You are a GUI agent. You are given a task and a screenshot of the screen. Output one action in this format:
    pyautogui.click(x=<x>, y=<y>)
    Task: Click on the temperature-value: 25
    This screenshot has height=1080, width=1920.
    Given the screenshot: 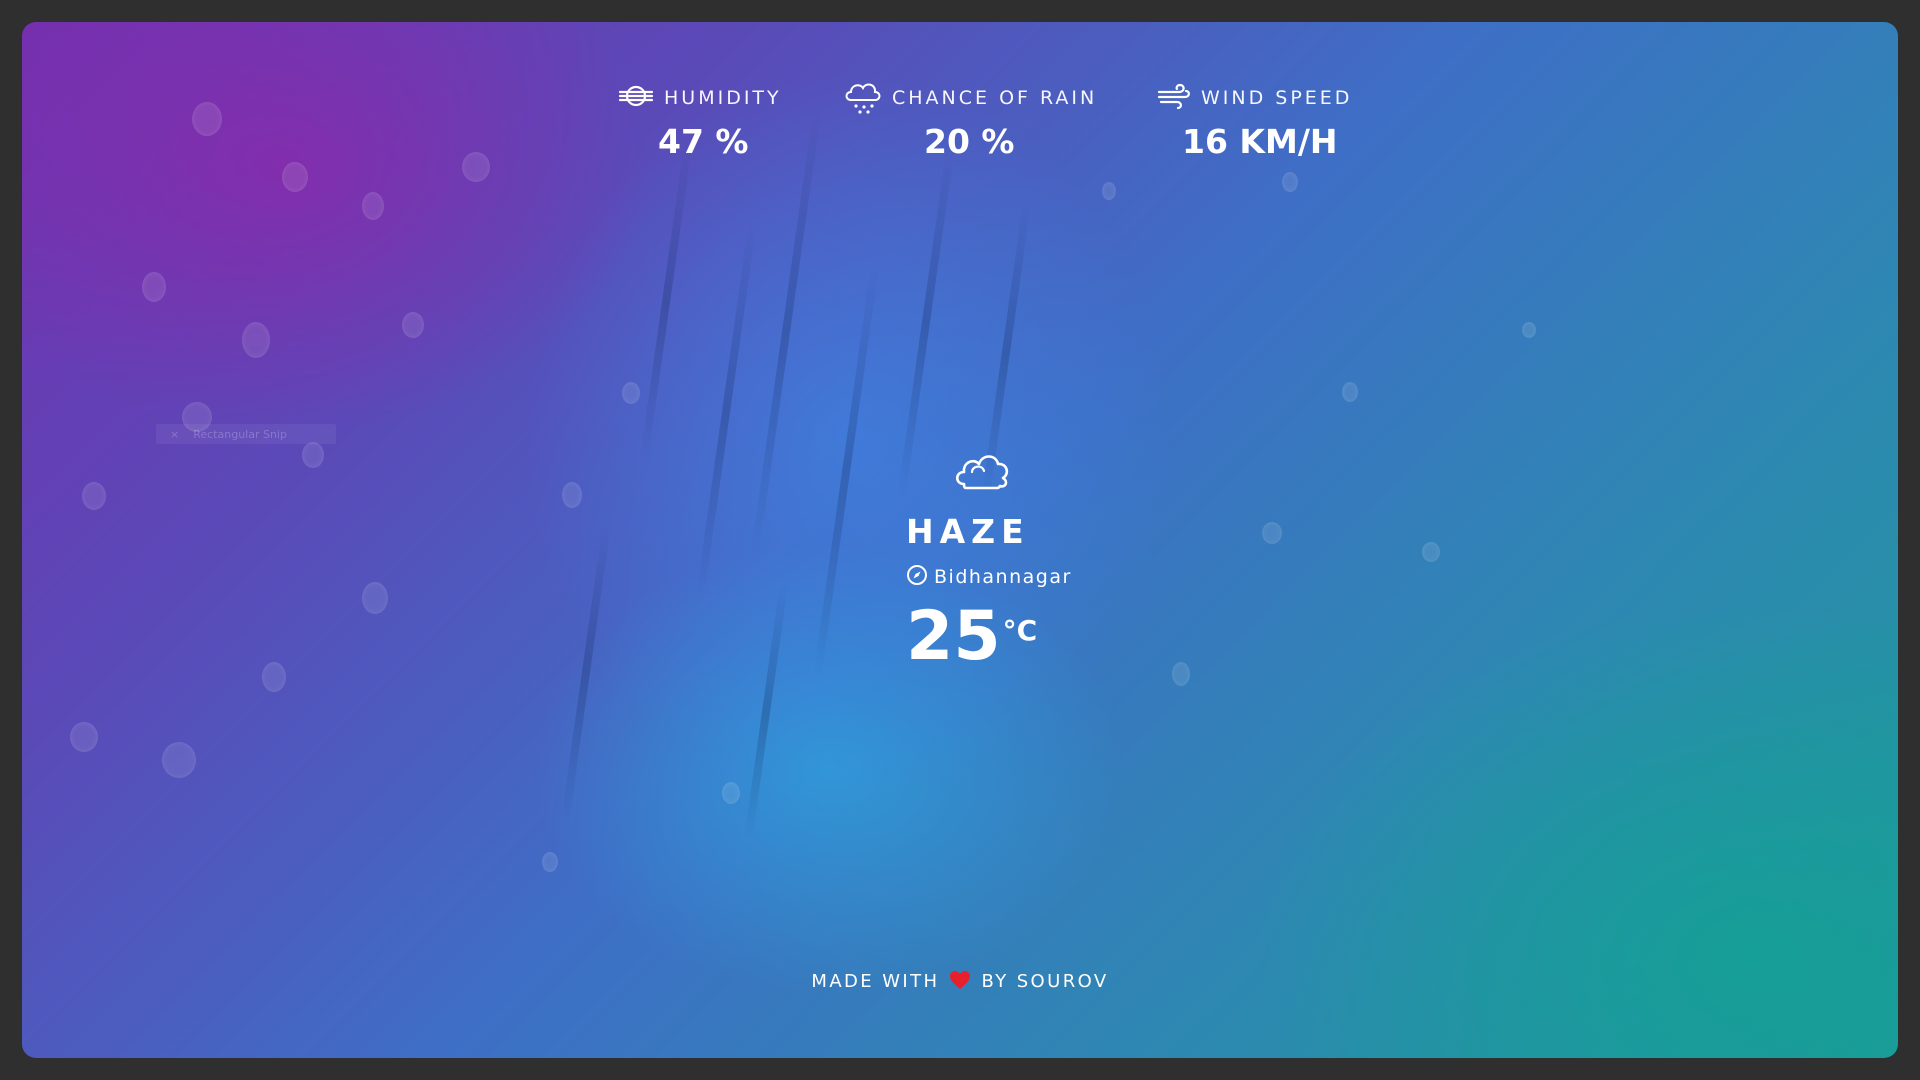 What is the action you would take?
    pyautogui.click(x=953, y=636)
    